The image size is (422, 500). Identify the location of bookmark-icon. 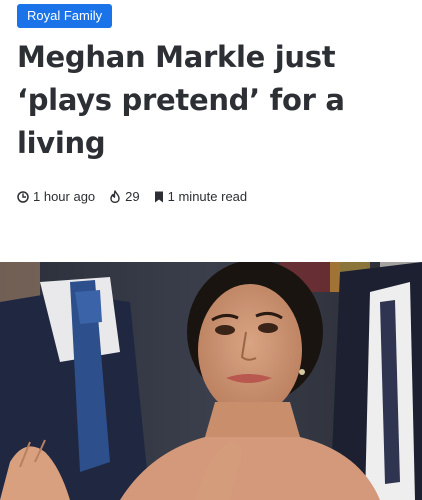
(158, 196).